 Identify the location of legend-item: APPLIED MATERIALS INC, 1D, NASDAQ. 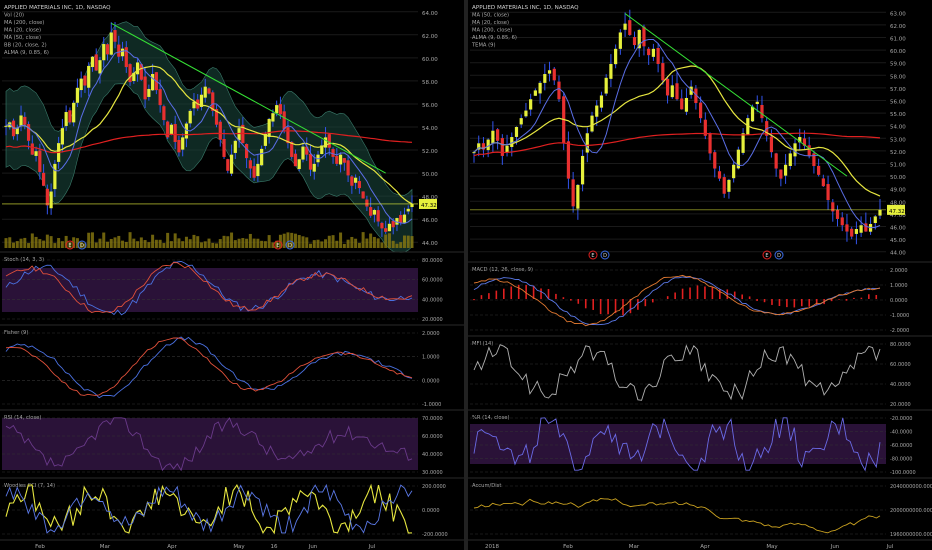
(525, 8).